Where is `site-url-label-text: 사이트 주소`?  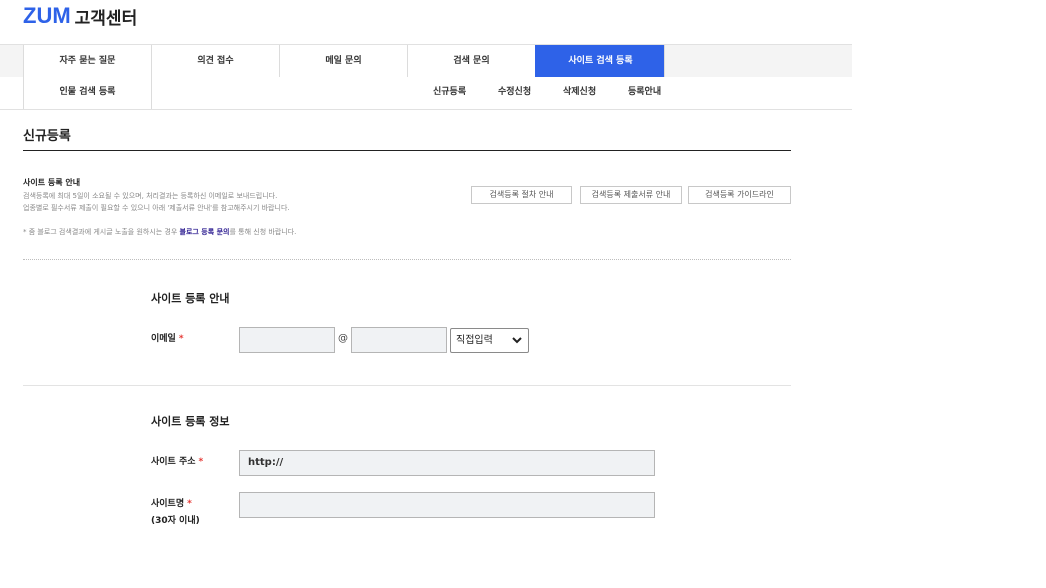 site-url-label-text: 사이트 주소 is located at coordinates (173, 462).